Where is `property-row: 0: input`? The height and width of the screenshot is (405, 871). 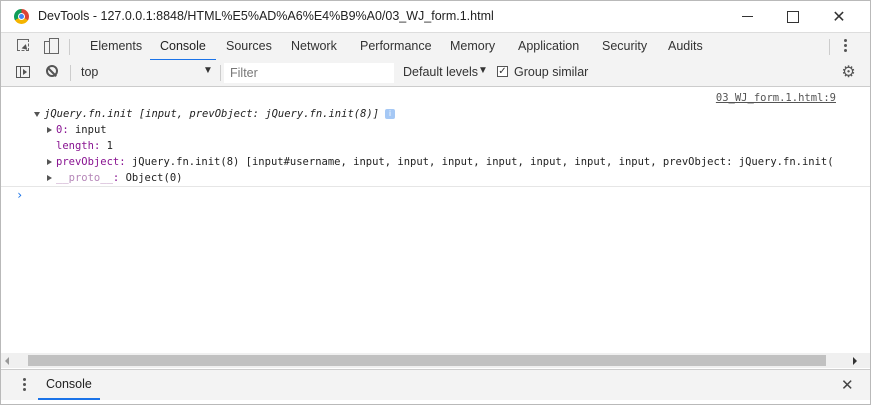
property-row: 0: input is located at coordinates (77, 130).